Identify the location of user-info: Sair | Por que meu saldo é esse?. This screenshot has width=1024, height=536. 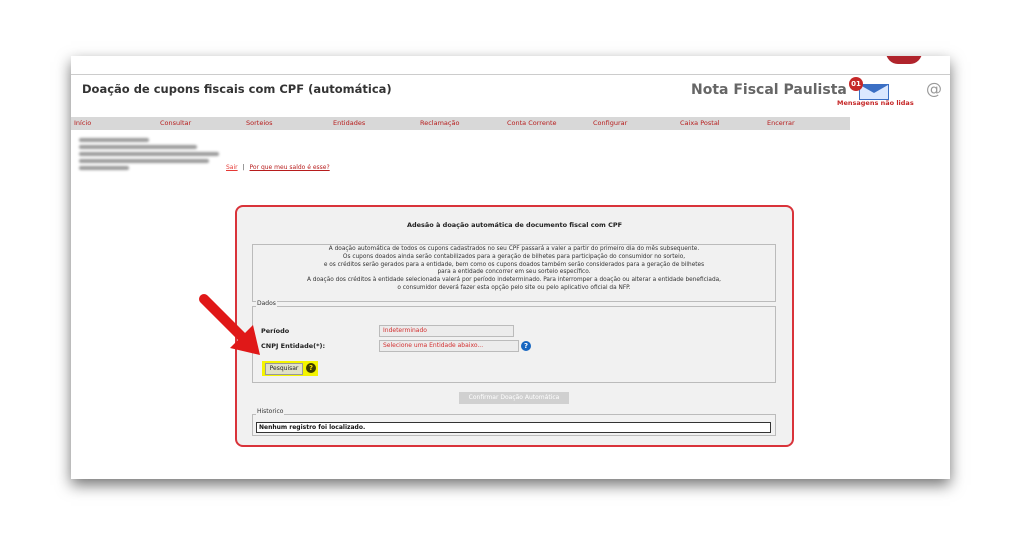
(204, 155).